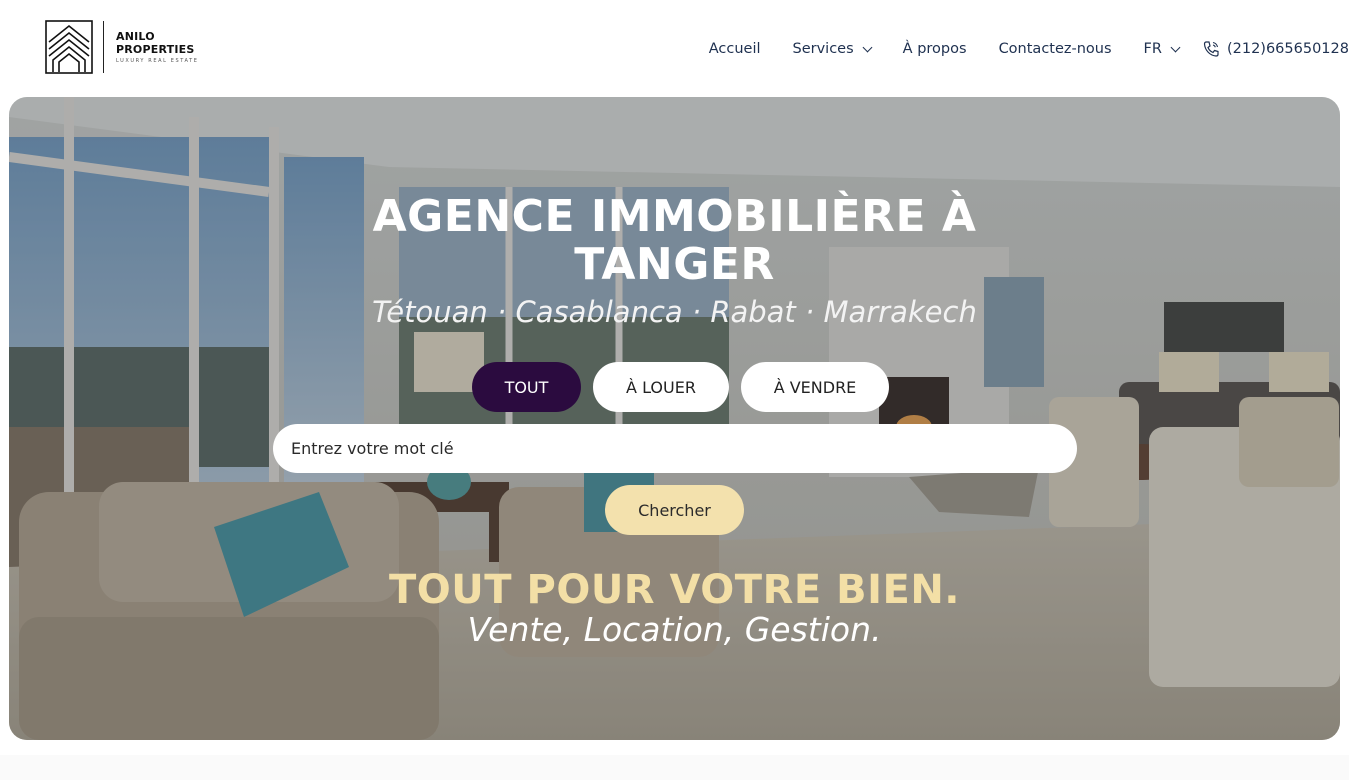 This screenshot has height=780, width=1349. Describe the element at coordinates (674, 590) in the screenshot. I see `hero-tagline: TOUT POUR VOTRE BIEN.` at that location.